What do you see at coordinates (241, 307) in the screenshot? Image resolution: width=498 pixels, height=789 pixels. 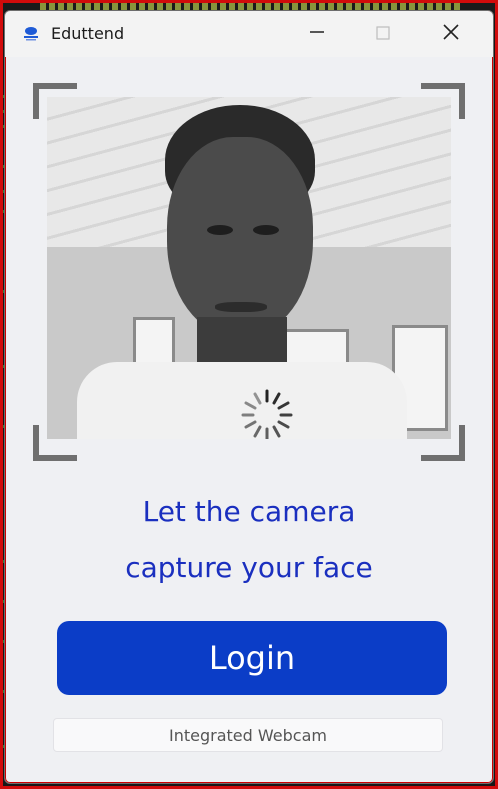 I see `person-mouth` at bounding box center [241, 307].